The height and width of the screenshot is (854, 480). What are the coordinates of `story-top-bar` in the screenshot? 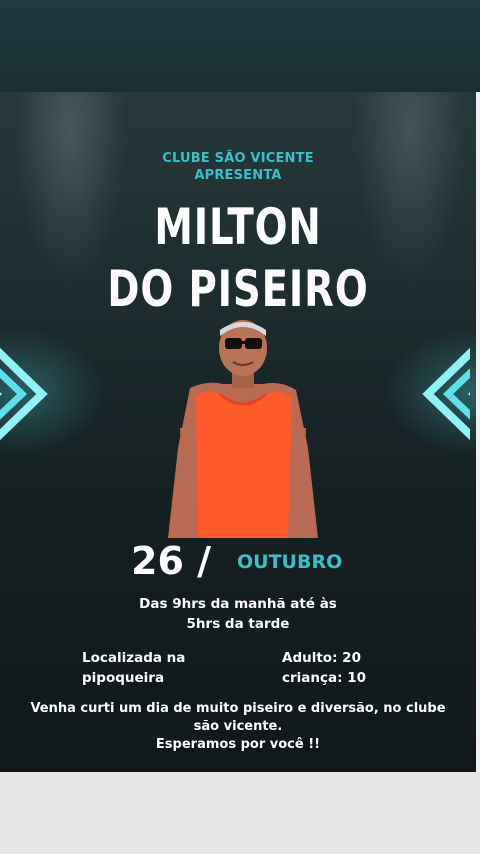 It's located at (240, 46).